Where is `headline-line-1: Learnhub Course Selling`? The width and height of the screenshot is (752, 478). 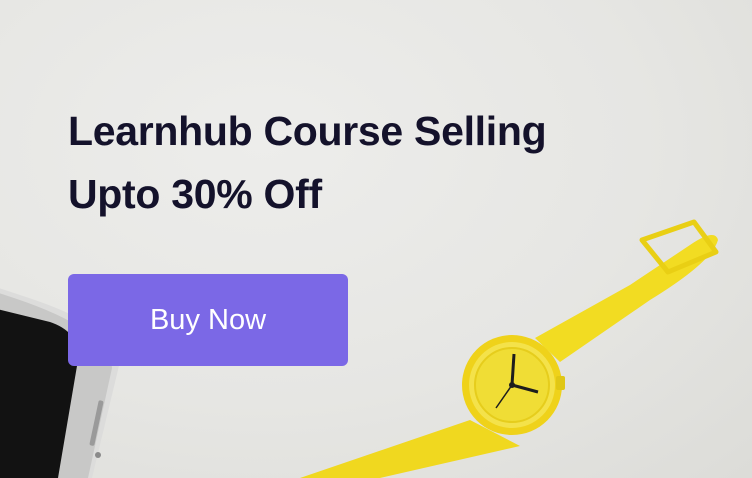
headline-line-1: Learnhub Course Selling is located at coordinates (307, 131).